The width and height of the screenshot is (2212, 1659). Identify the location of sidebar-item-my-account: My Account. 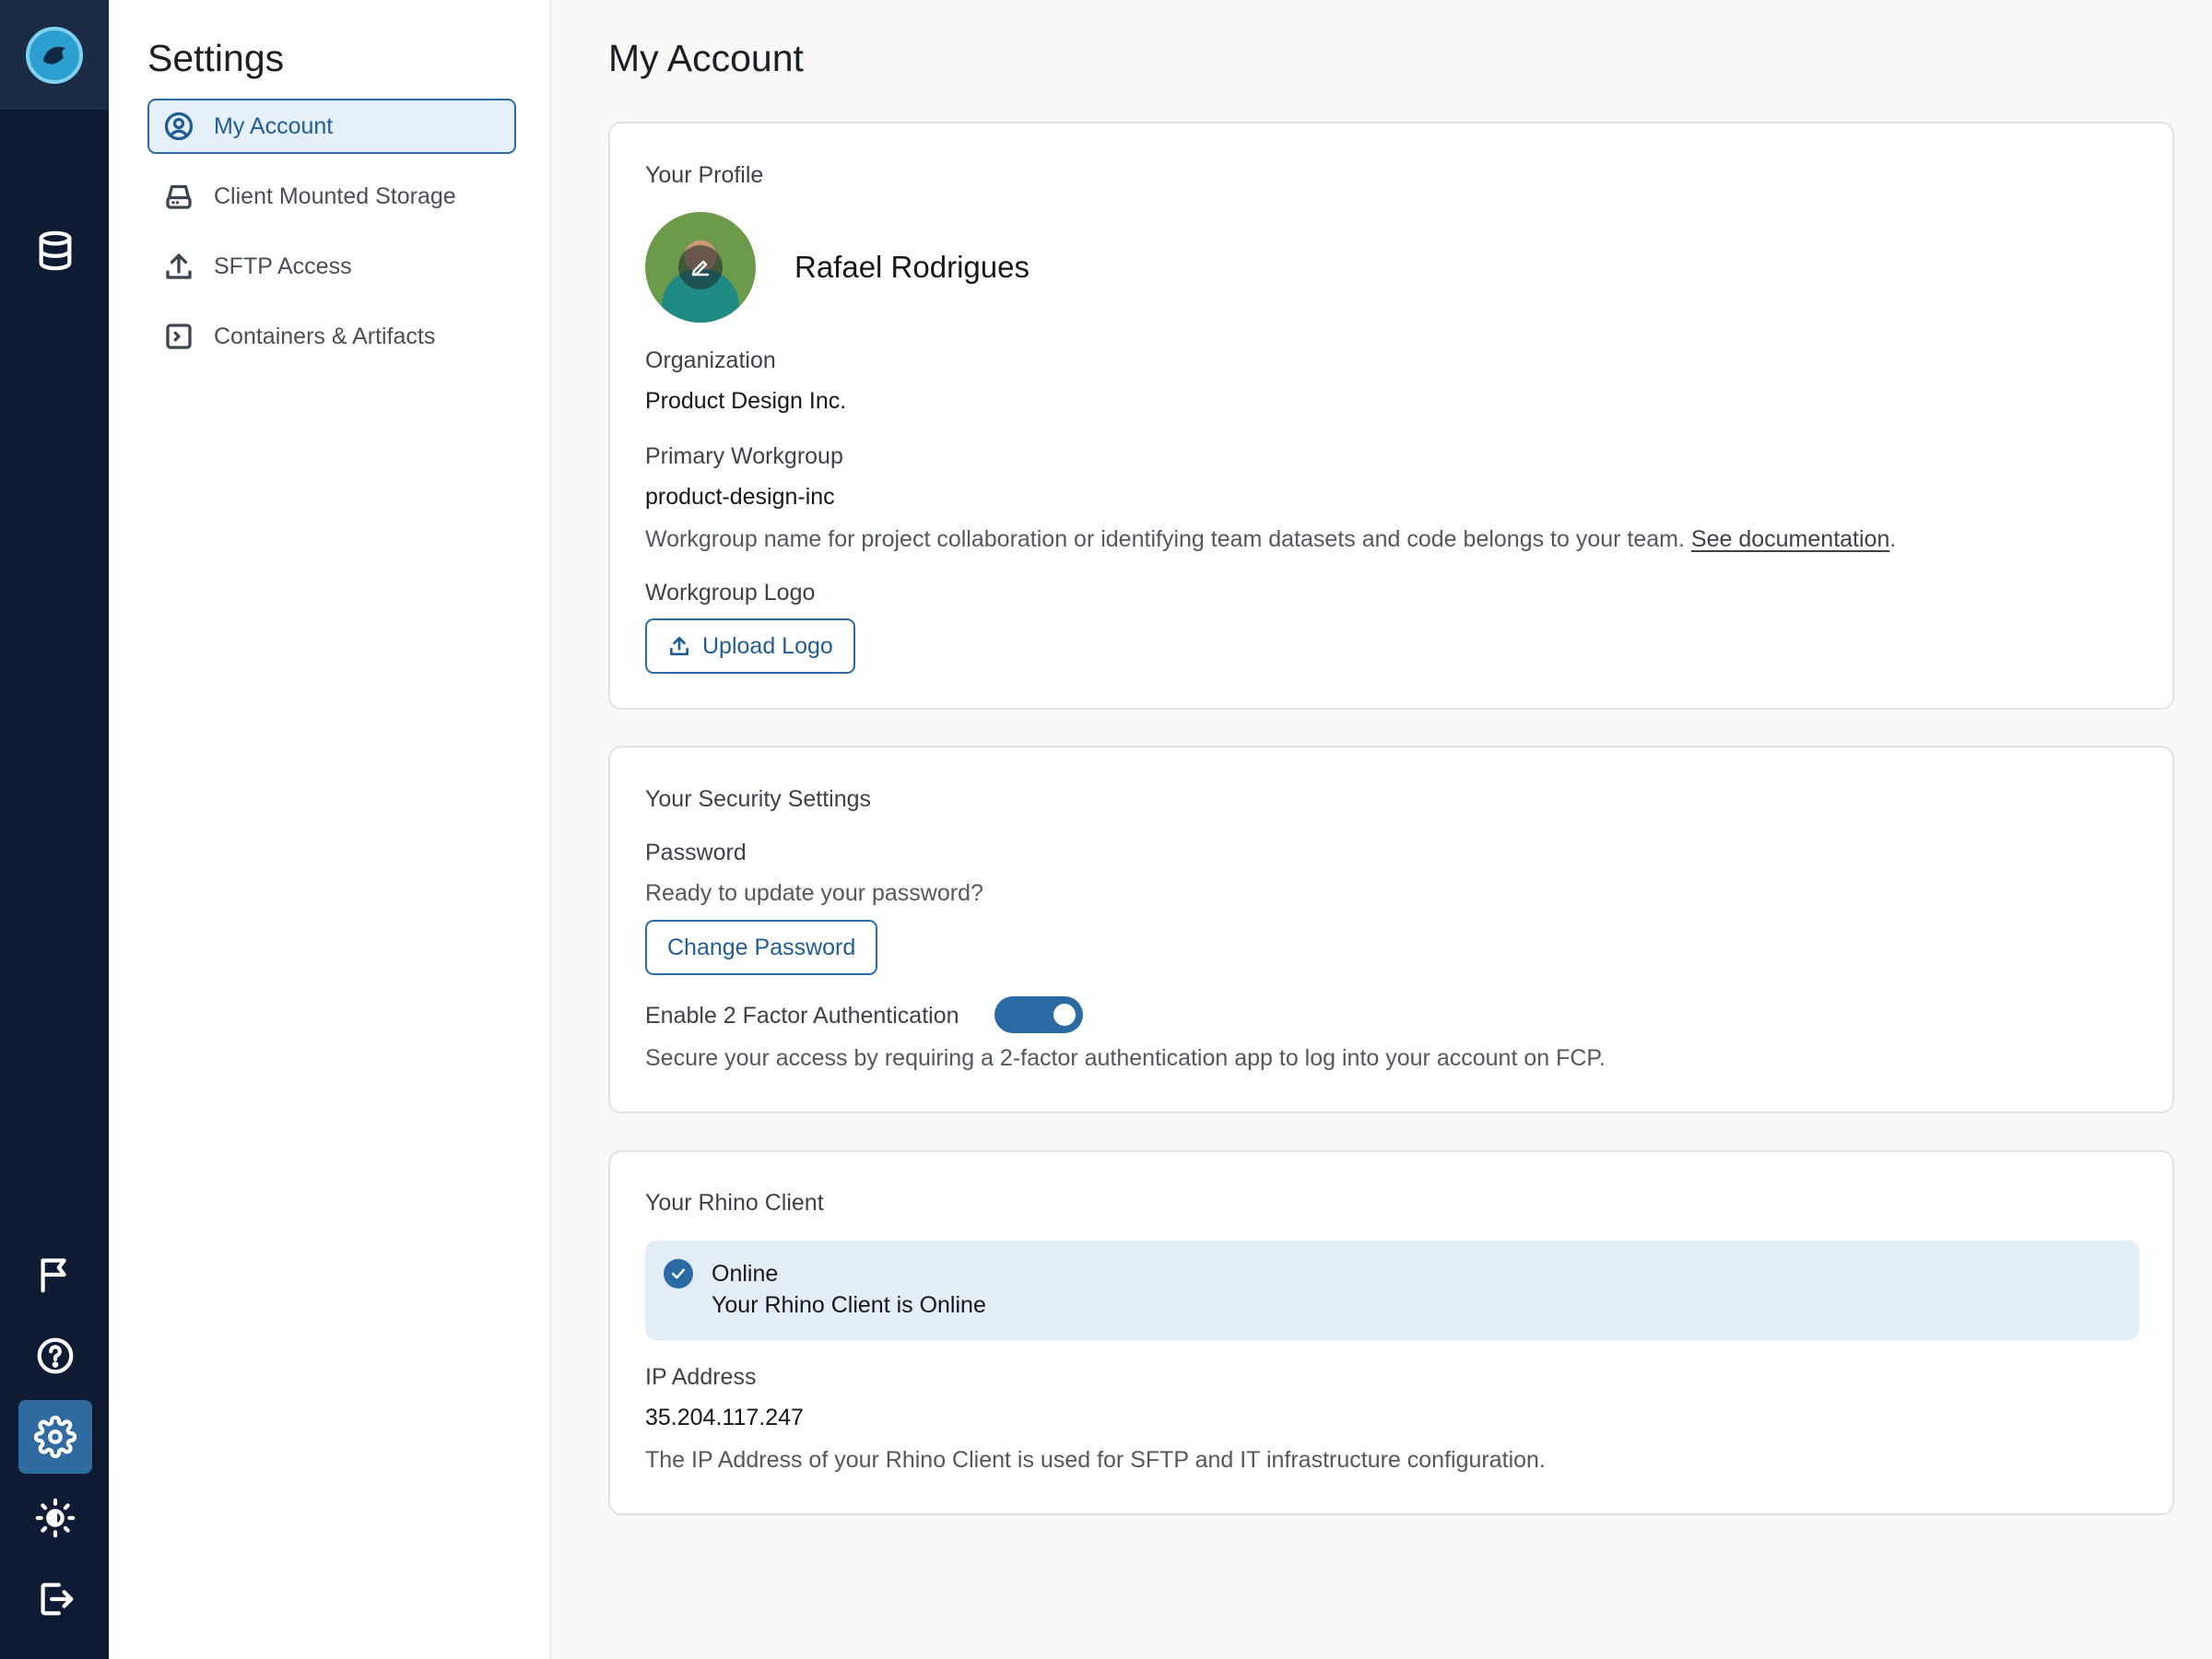
(331, 126).